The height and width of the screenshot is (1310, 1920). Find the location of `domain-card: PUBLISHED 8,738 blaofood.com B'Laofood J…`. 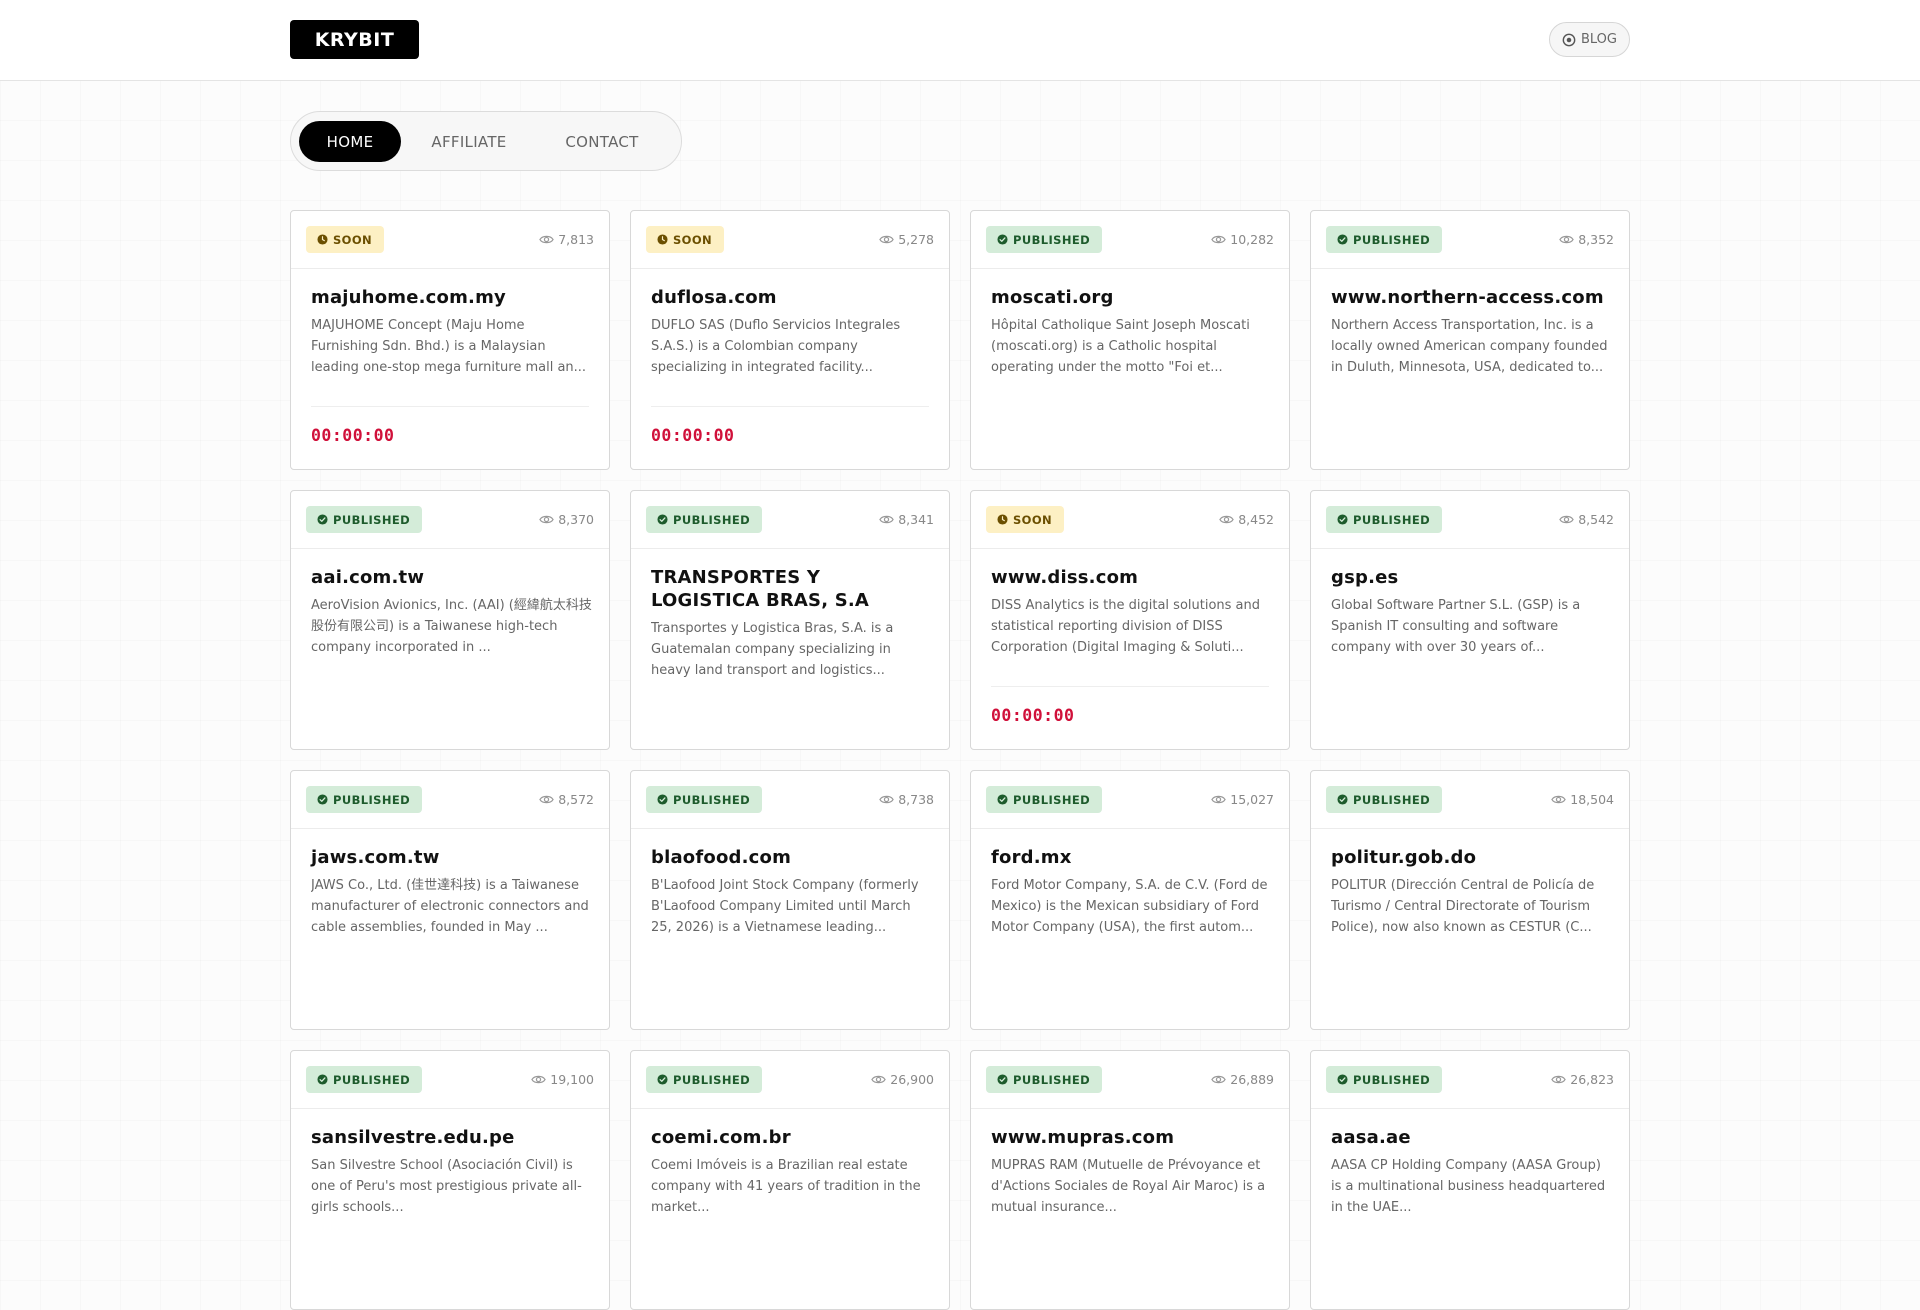

domain-card: PUBLISHED 8,738 blaofood.com B'Laofood J… is located at coordinates (790, 900).